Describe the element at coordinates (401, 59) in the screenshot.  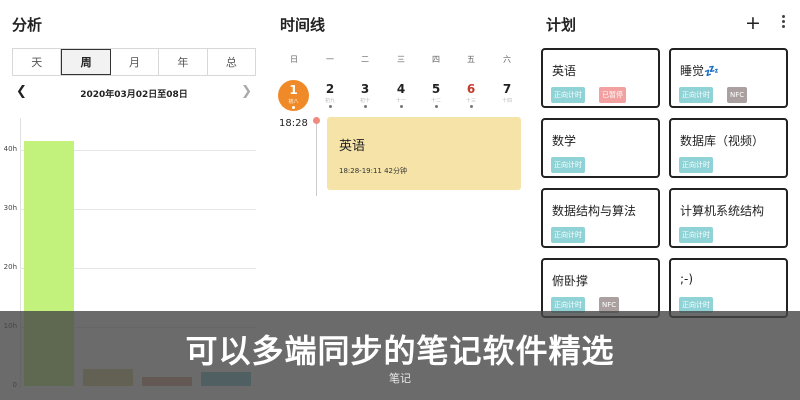
I see `weekday-label: 三` at that location.